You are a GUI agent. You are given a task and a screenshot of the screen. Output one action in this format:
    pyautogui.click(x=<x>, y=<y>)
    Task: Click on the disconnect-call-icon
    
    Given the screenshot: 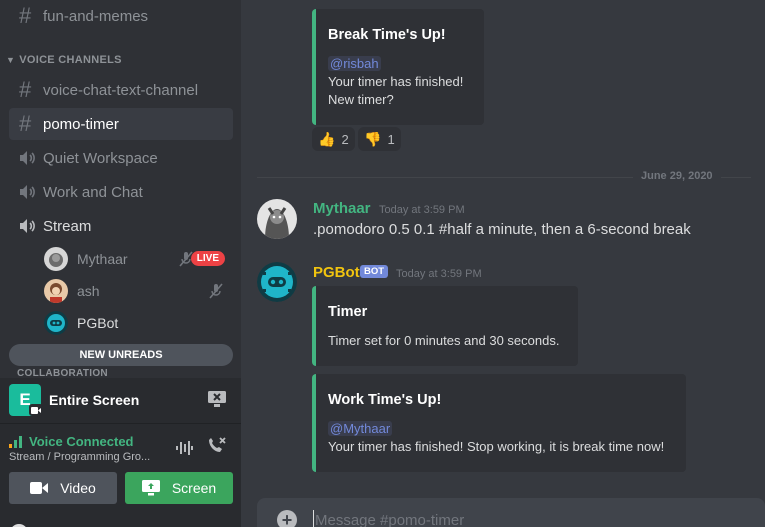 What is the action you would take?
    pyautogui.click(x=217, y=447)
    